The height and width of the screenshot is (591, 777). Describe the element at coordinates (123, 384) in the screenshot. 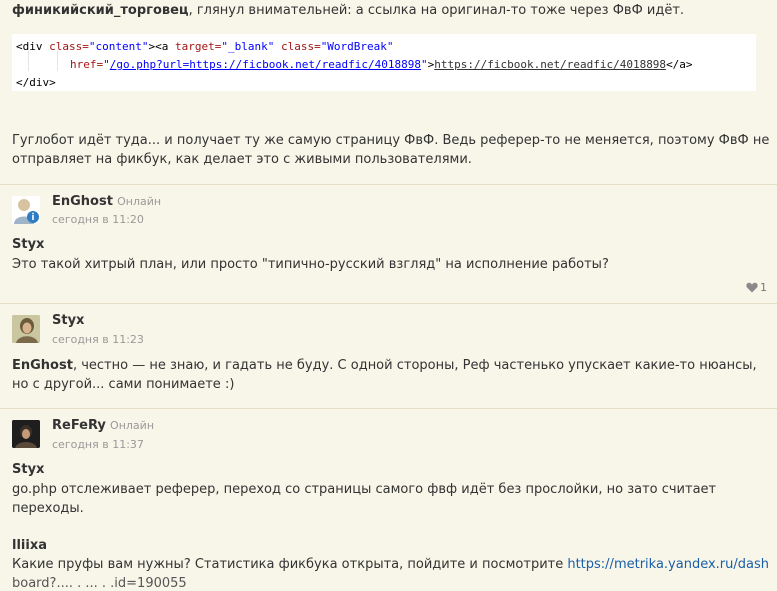

I see `comment-2-line-2: но с другой... сами понимаете :)` at that location.